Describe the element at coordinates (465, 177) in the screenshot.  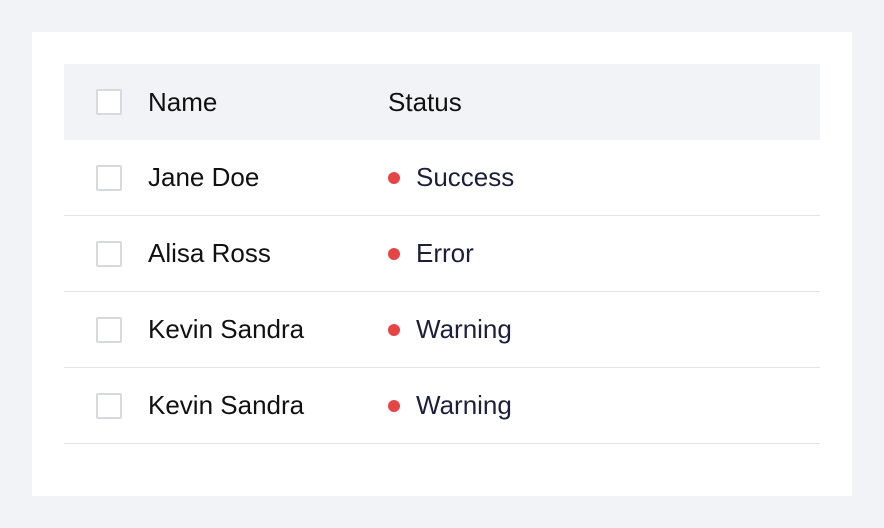
I see `status-label: Success` at that location.